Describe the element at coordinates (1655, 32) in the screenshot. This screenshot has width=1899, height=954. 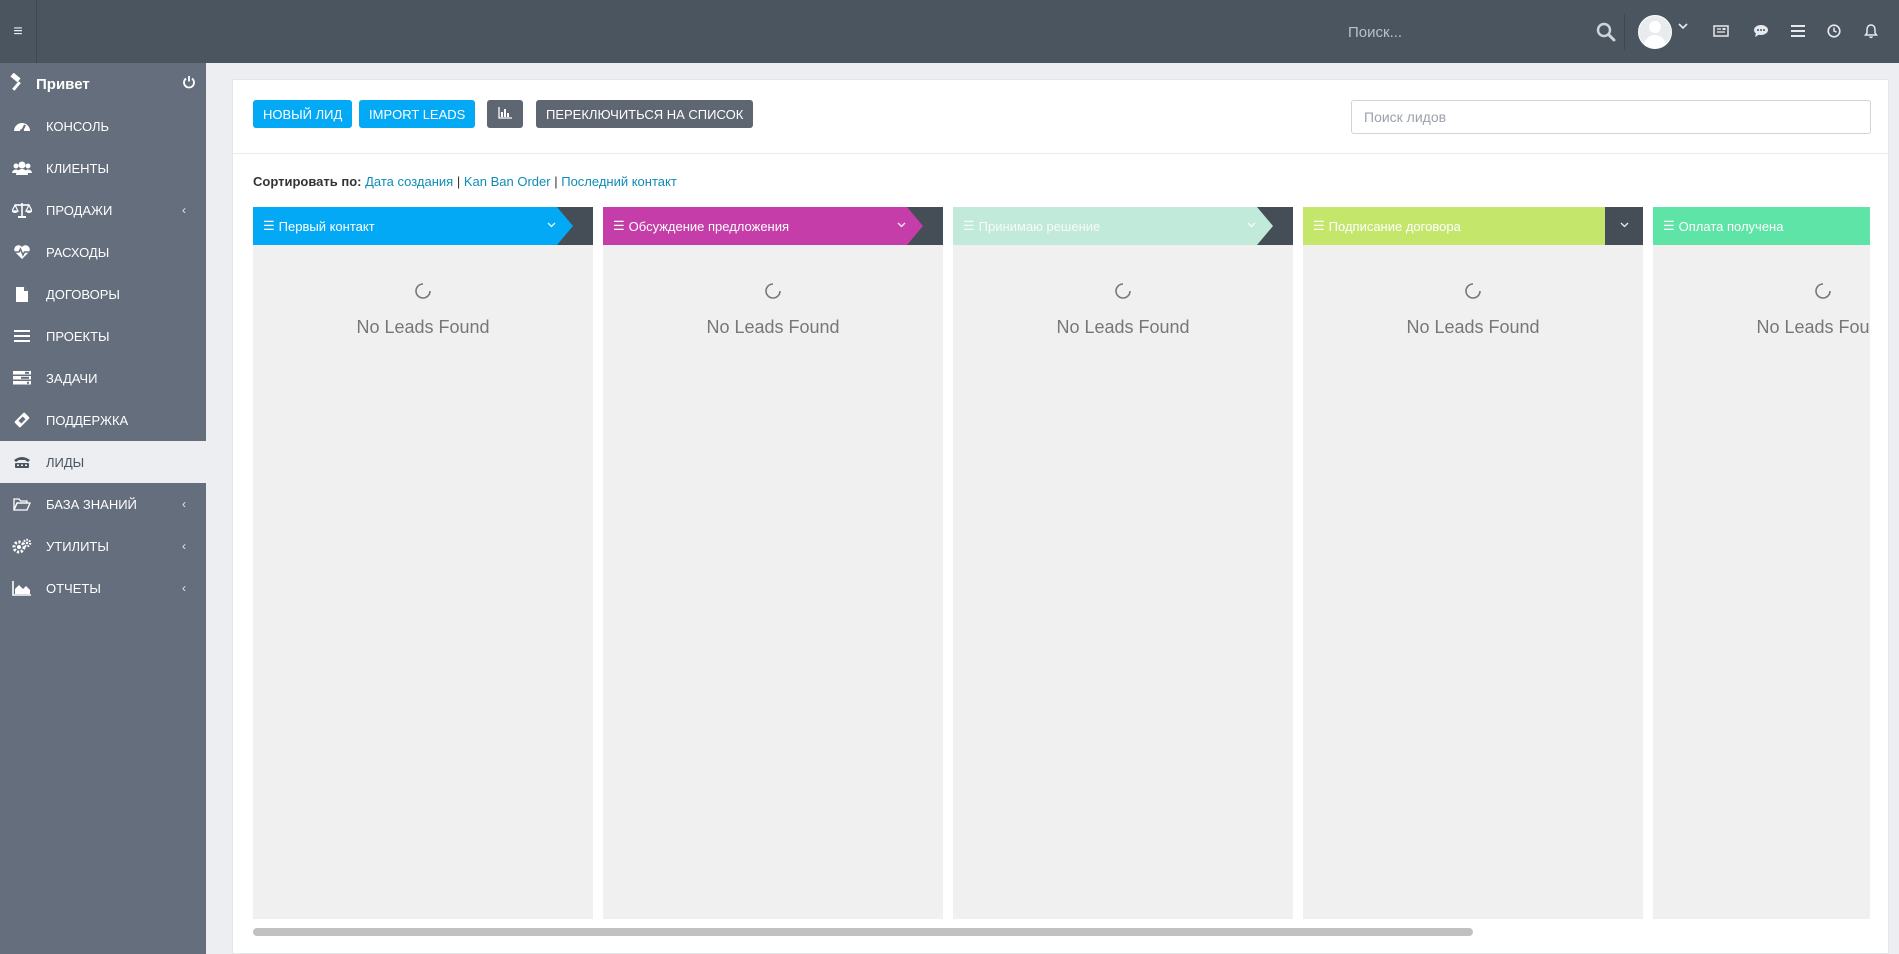
I see `avatar` at that location.